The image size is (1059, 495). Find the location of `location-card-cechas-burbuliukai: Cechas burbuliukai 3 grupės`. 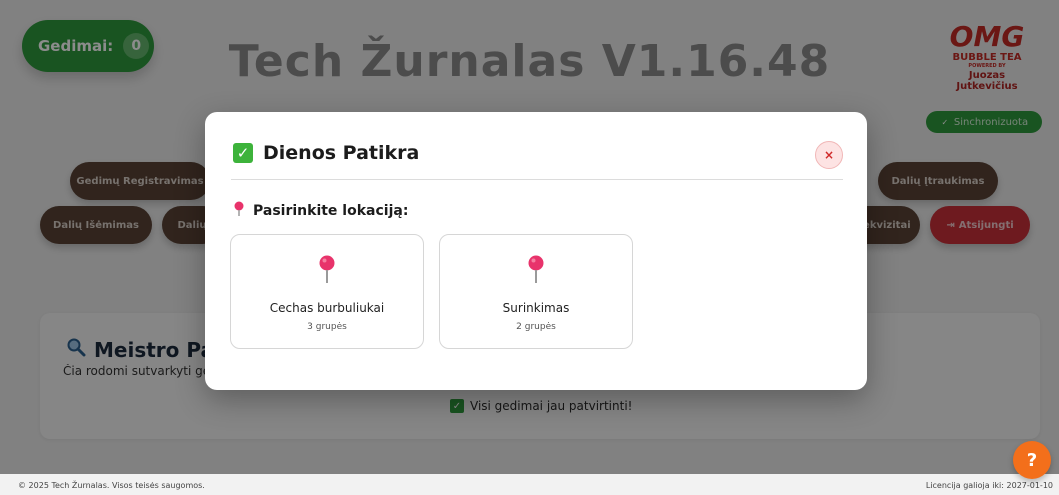

location-card-cechas-burbuliukai: Cechas burbuliukai 3 grupės is located at coordinates (327, 291).